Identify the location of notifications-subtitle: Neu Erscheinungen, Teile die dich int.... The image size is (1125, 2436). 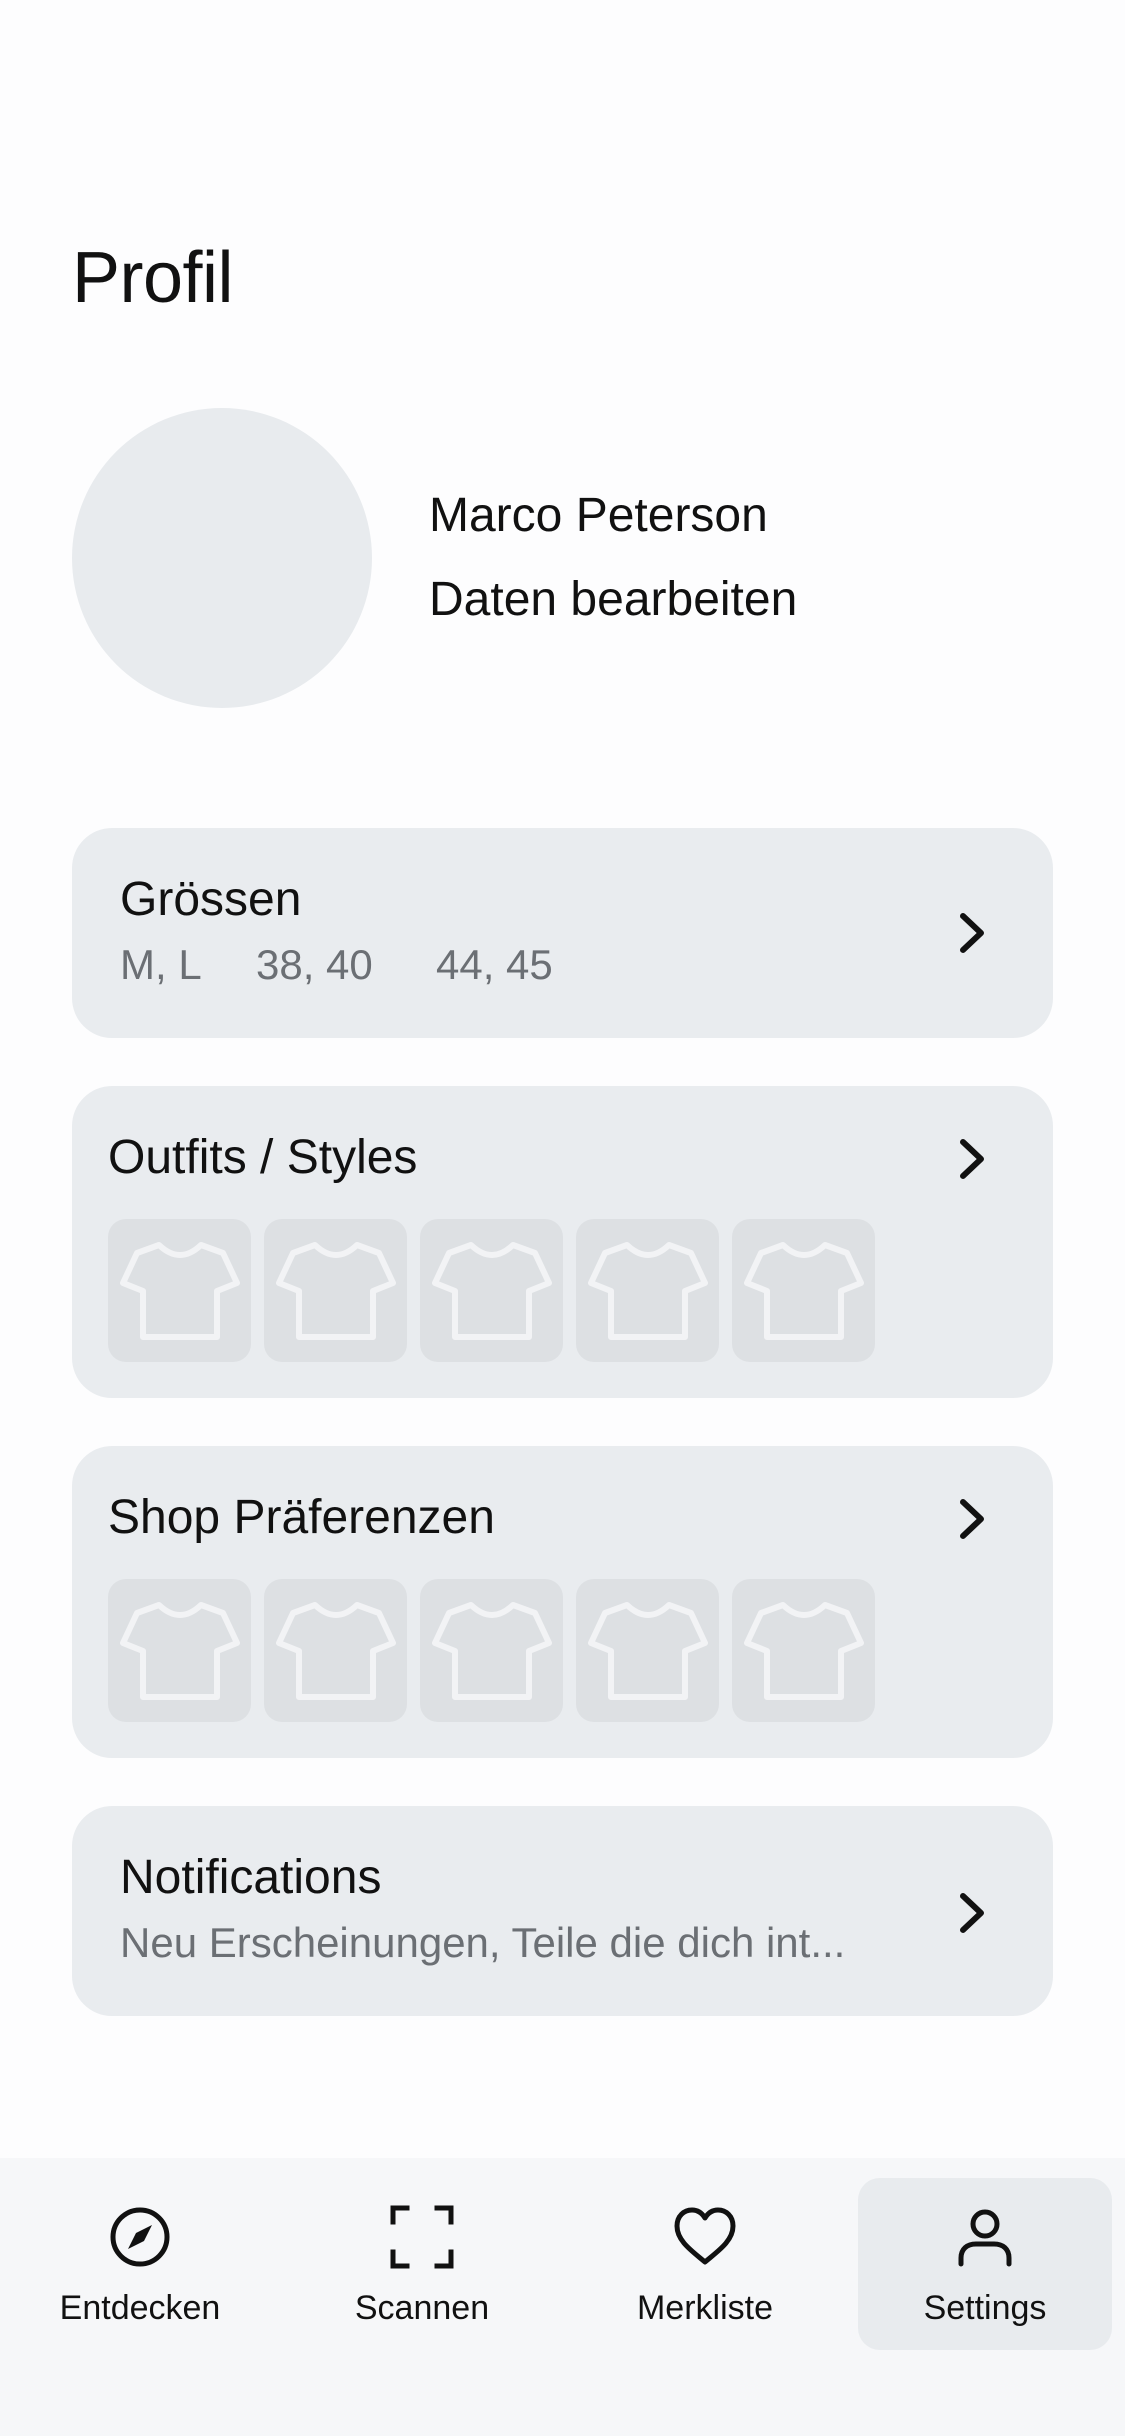
(483, 1942).